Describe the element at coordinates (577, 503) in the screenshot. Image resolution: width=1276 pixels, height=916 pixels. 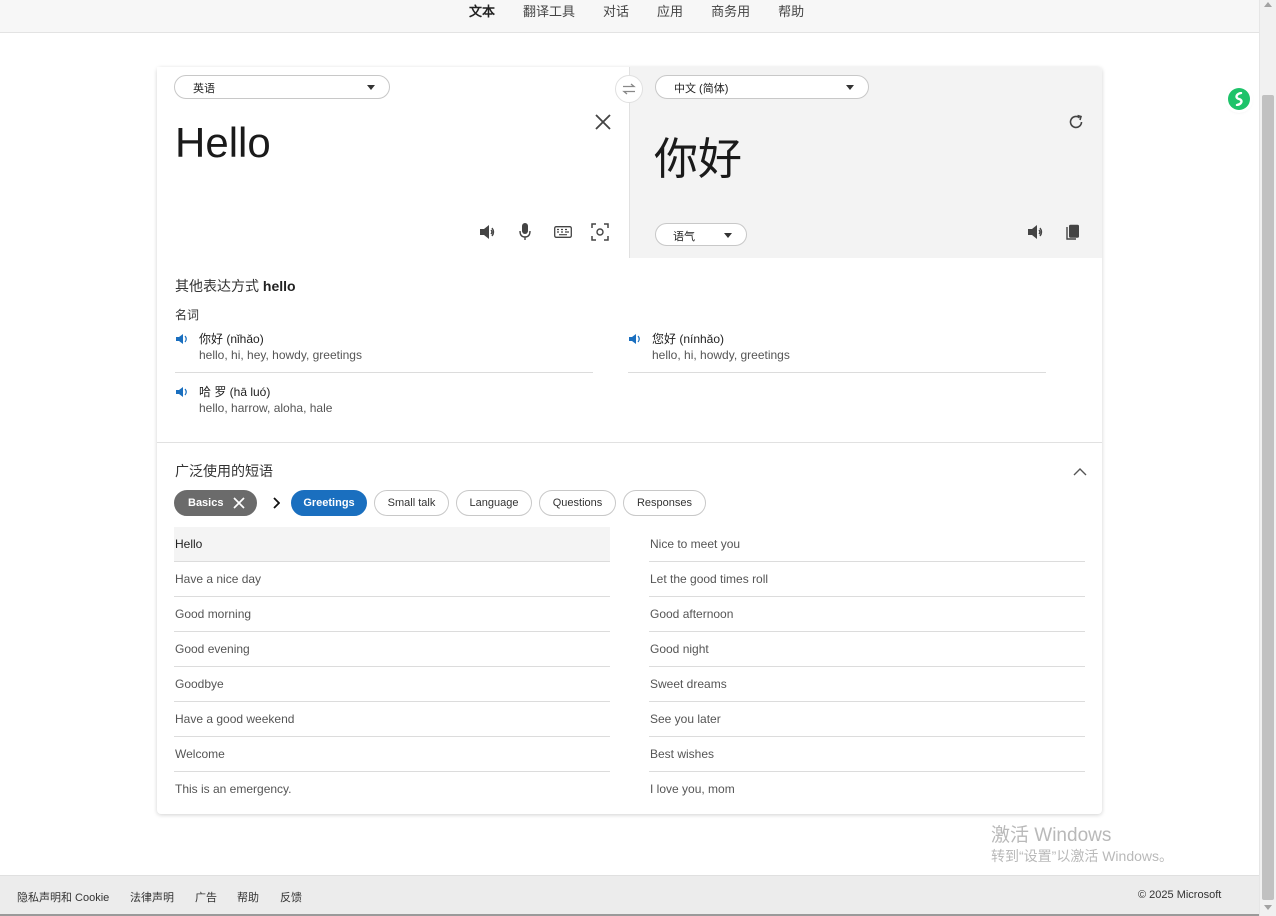
I see `chip-questions: Questions` at that location.